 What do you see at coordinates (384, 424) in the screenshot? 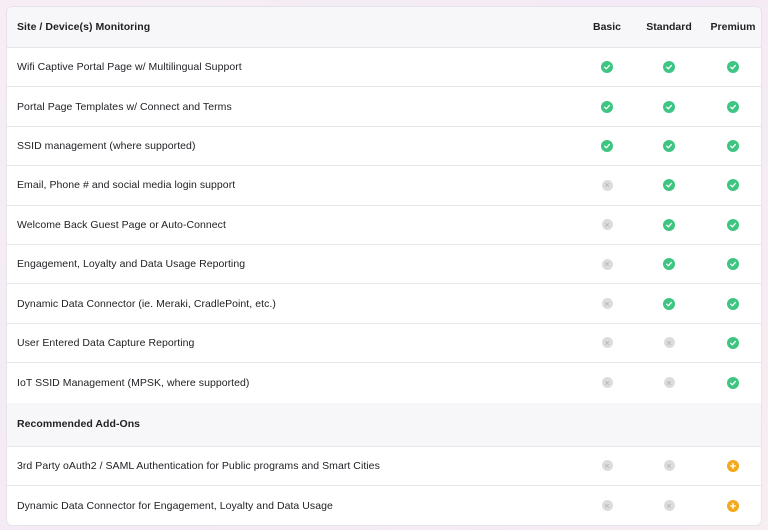
I see `addons-section-header: Recommended Add-Ons` at bounding box center [384, 424].